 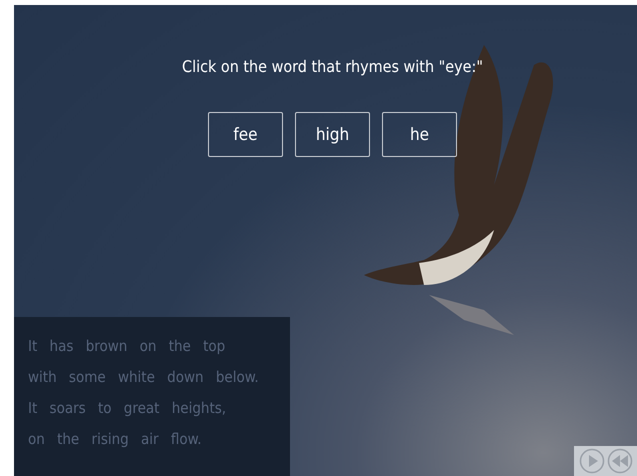 What do you see at coordinates (419, 134) in the screenshot?
I see `answer-button: he` at bounding box center [419, 134].